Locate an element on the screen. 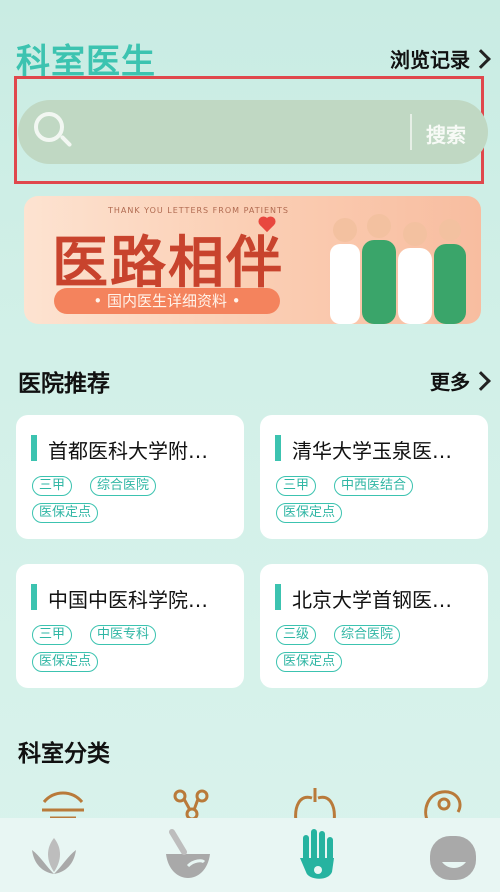 The height and width of the screenshot is (892, 500). molecule-icon is located at coordinates (193, 804).